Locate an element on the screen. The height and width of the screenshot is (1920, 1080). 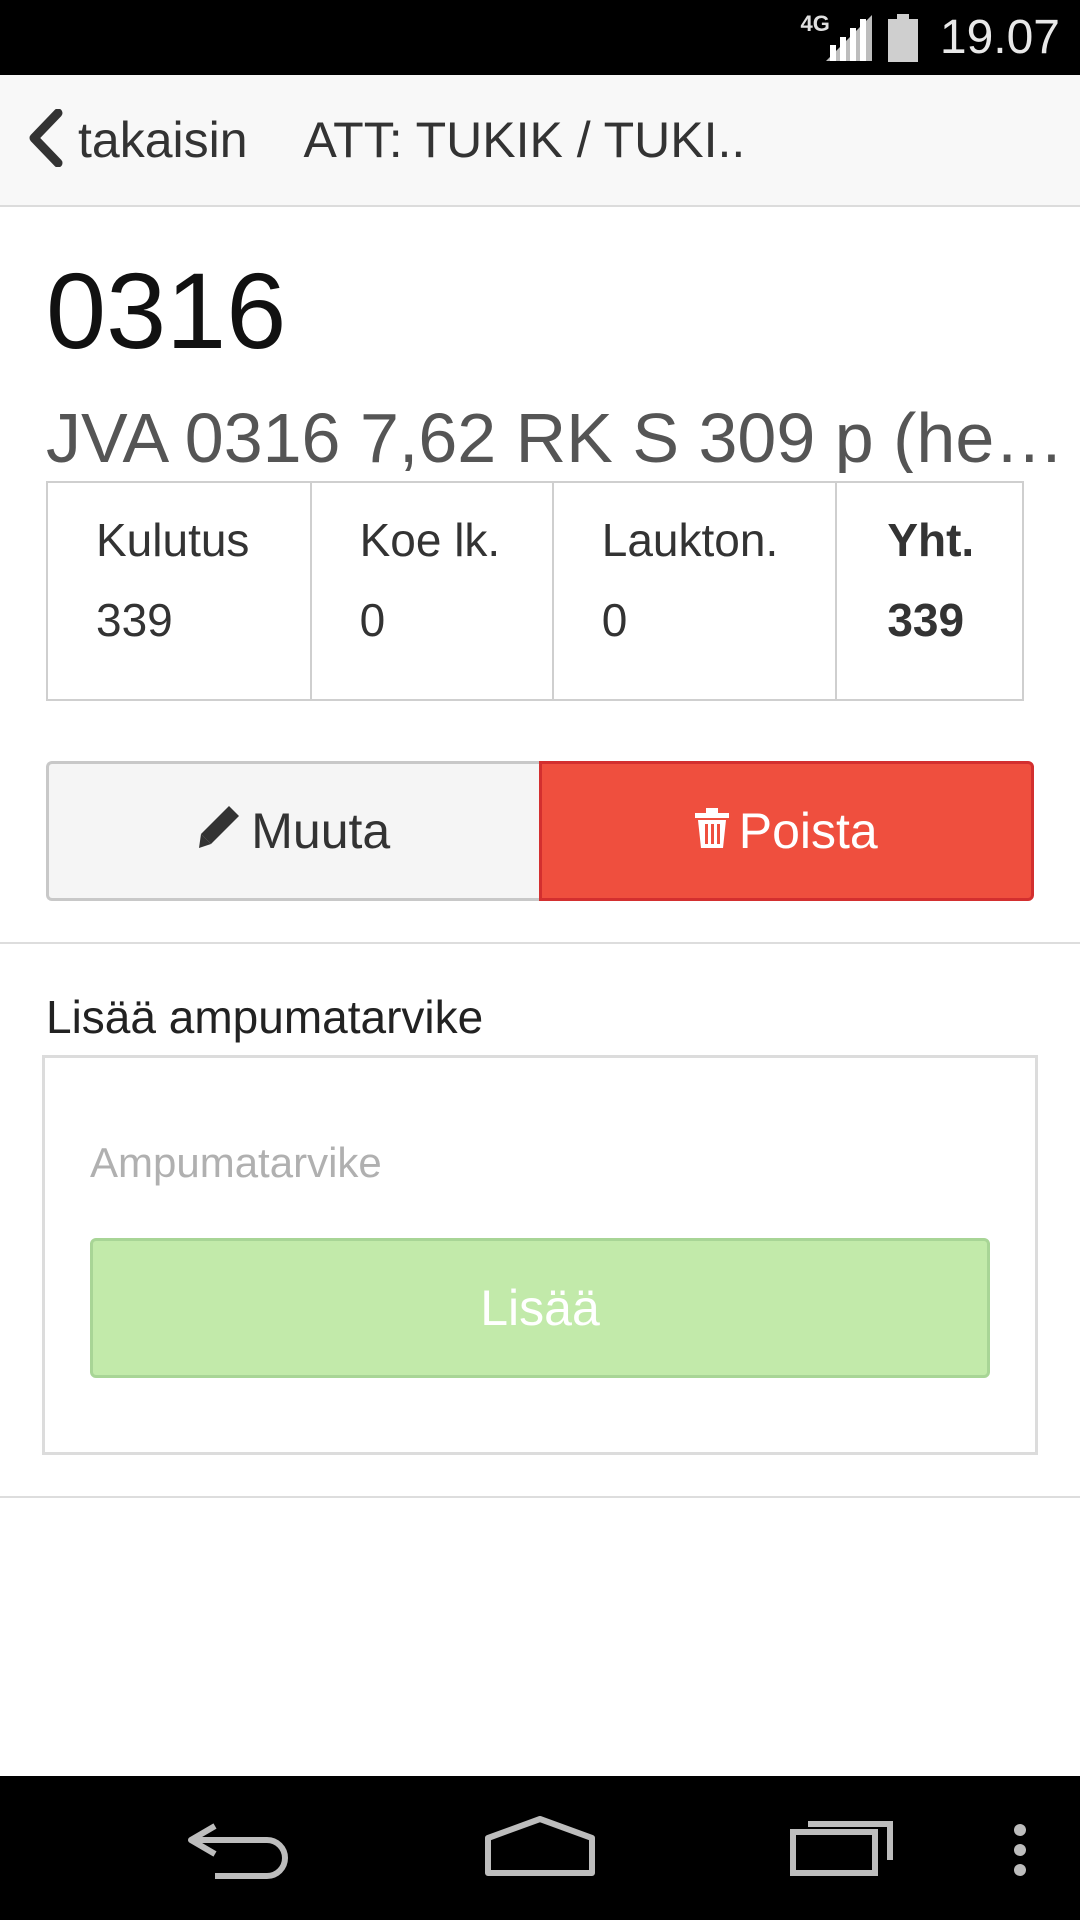
stats-cell-launch: Laukton. 0 is located at coordinates (694, 591).